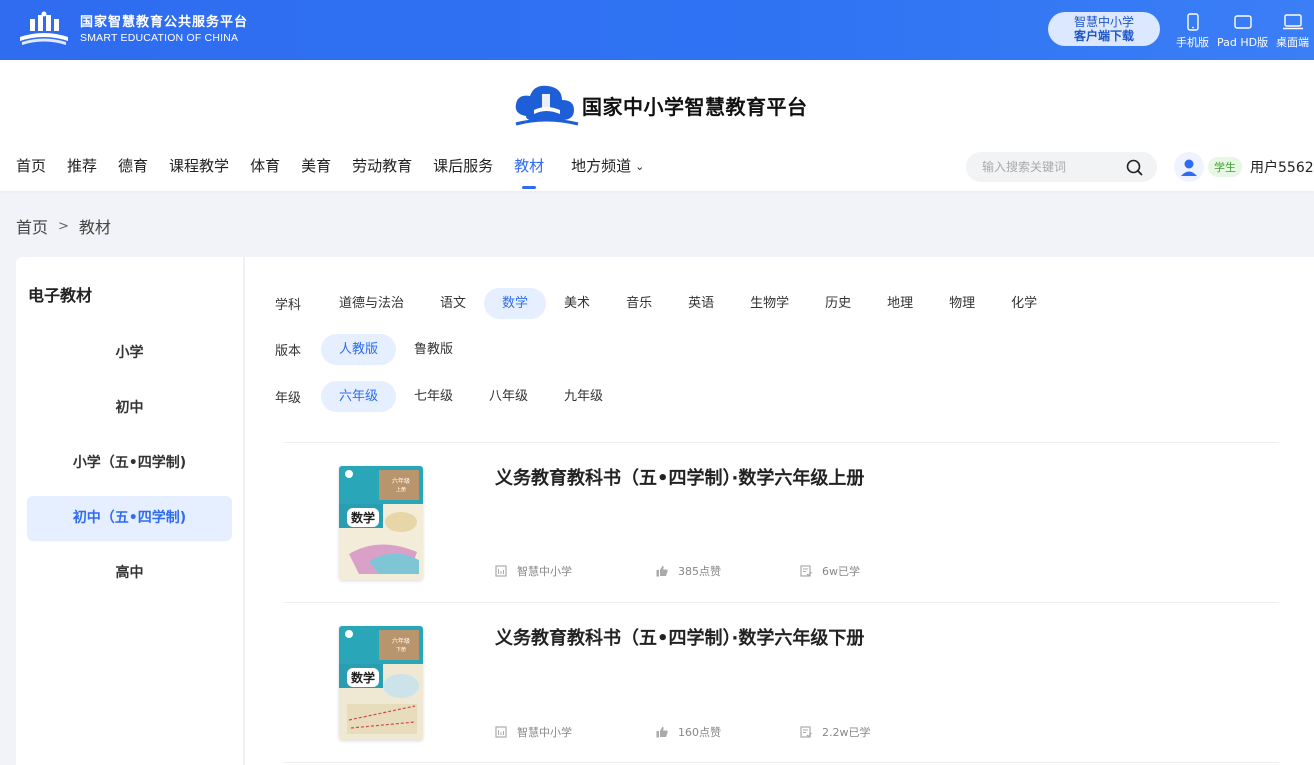 The image size is (1314, 765). I want to click on desktop-version-link: 桌面端, so click(1292, 31).